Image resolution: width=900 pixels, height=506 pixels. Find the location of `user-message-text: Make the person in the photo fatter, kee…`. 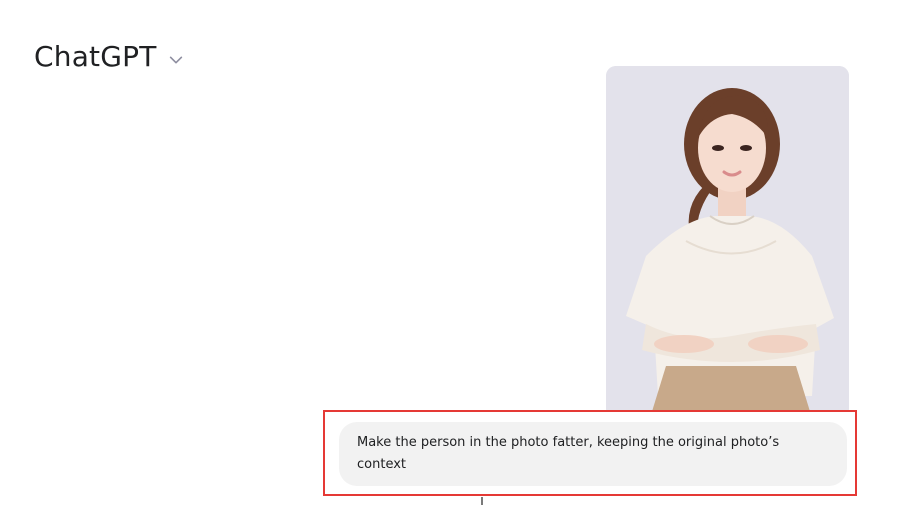

user-message-text: Make the person in the photo fatter, kee… is located at coordinates (568, 453).